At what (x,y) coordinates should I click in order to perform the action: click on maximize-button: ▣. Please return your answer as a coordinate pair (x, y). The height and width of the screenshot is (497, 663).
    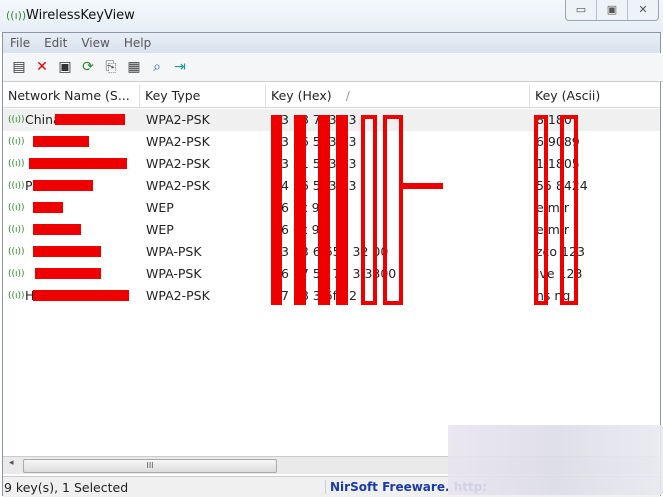
    Looking at the image, I should click on (611, 10).